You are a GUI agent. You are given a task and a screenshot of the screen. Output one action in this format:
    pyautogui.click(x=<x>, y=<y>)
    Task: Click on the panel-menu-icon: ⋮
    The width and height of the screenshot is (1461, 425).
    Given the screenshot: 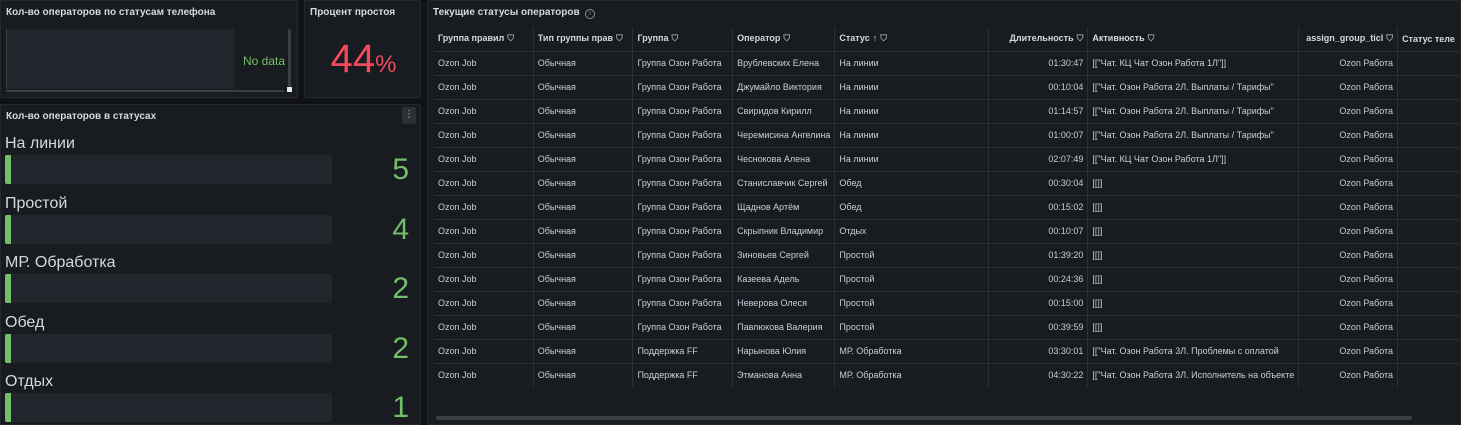 What is the action you would take?
    pyautogui.click(x=409, y=115)
    